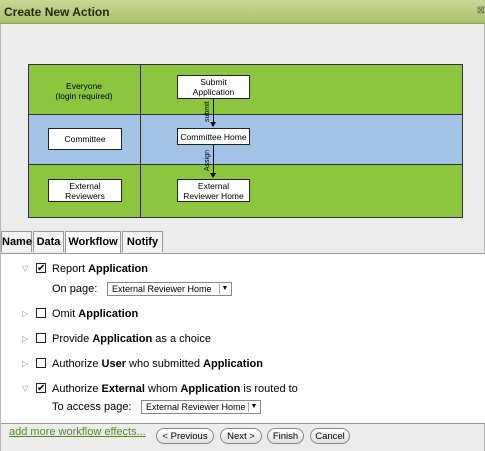  What do you see at coordinates (481, 10) in the screenshot?
I see `close-icon: ⊠` at bounding box center [481, 10].